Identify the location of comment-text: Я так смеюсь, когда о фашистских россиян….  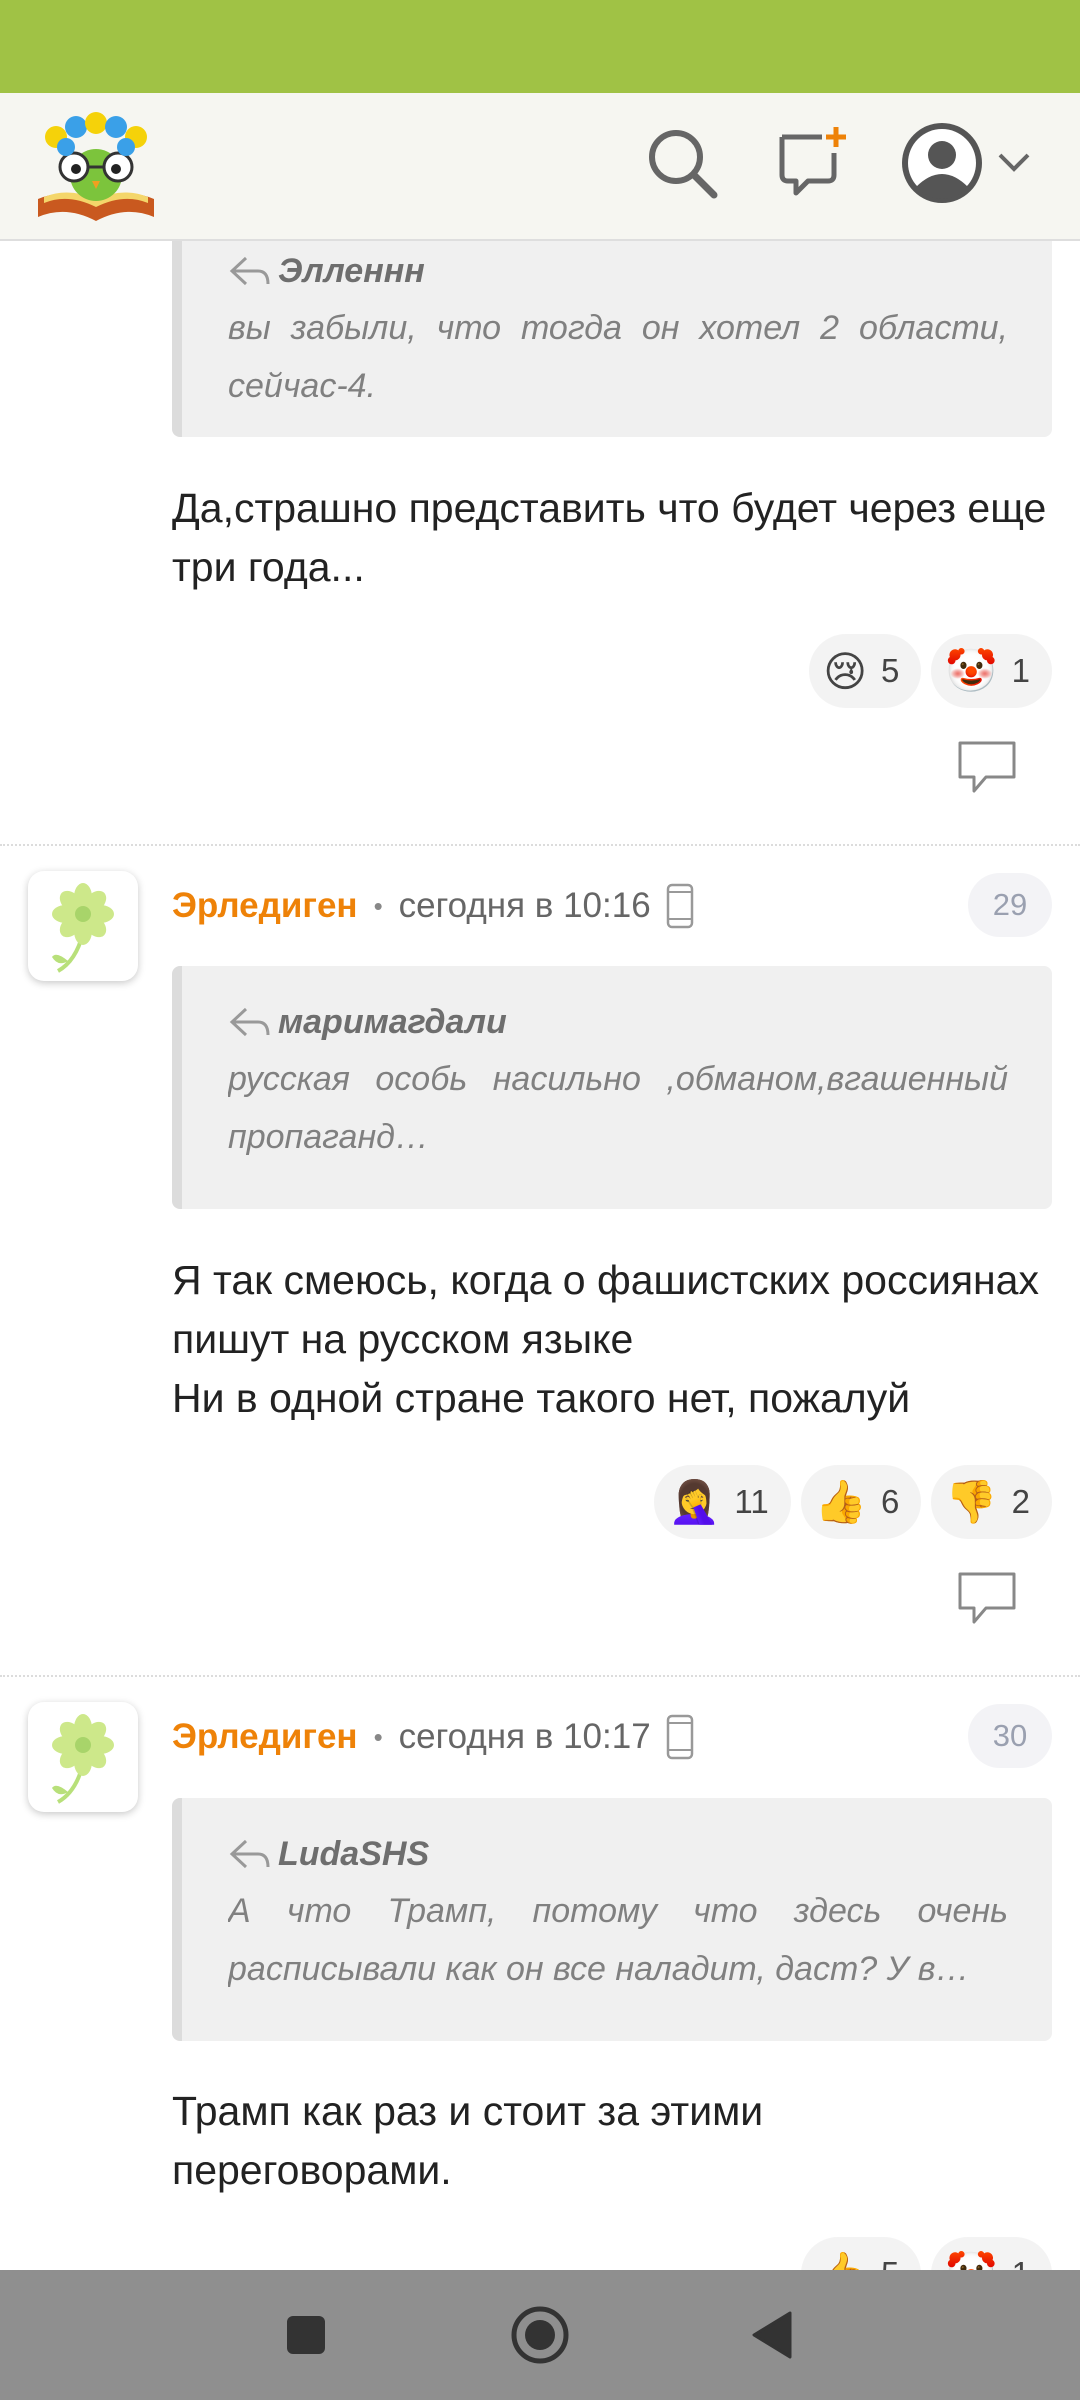
(605, 1339).